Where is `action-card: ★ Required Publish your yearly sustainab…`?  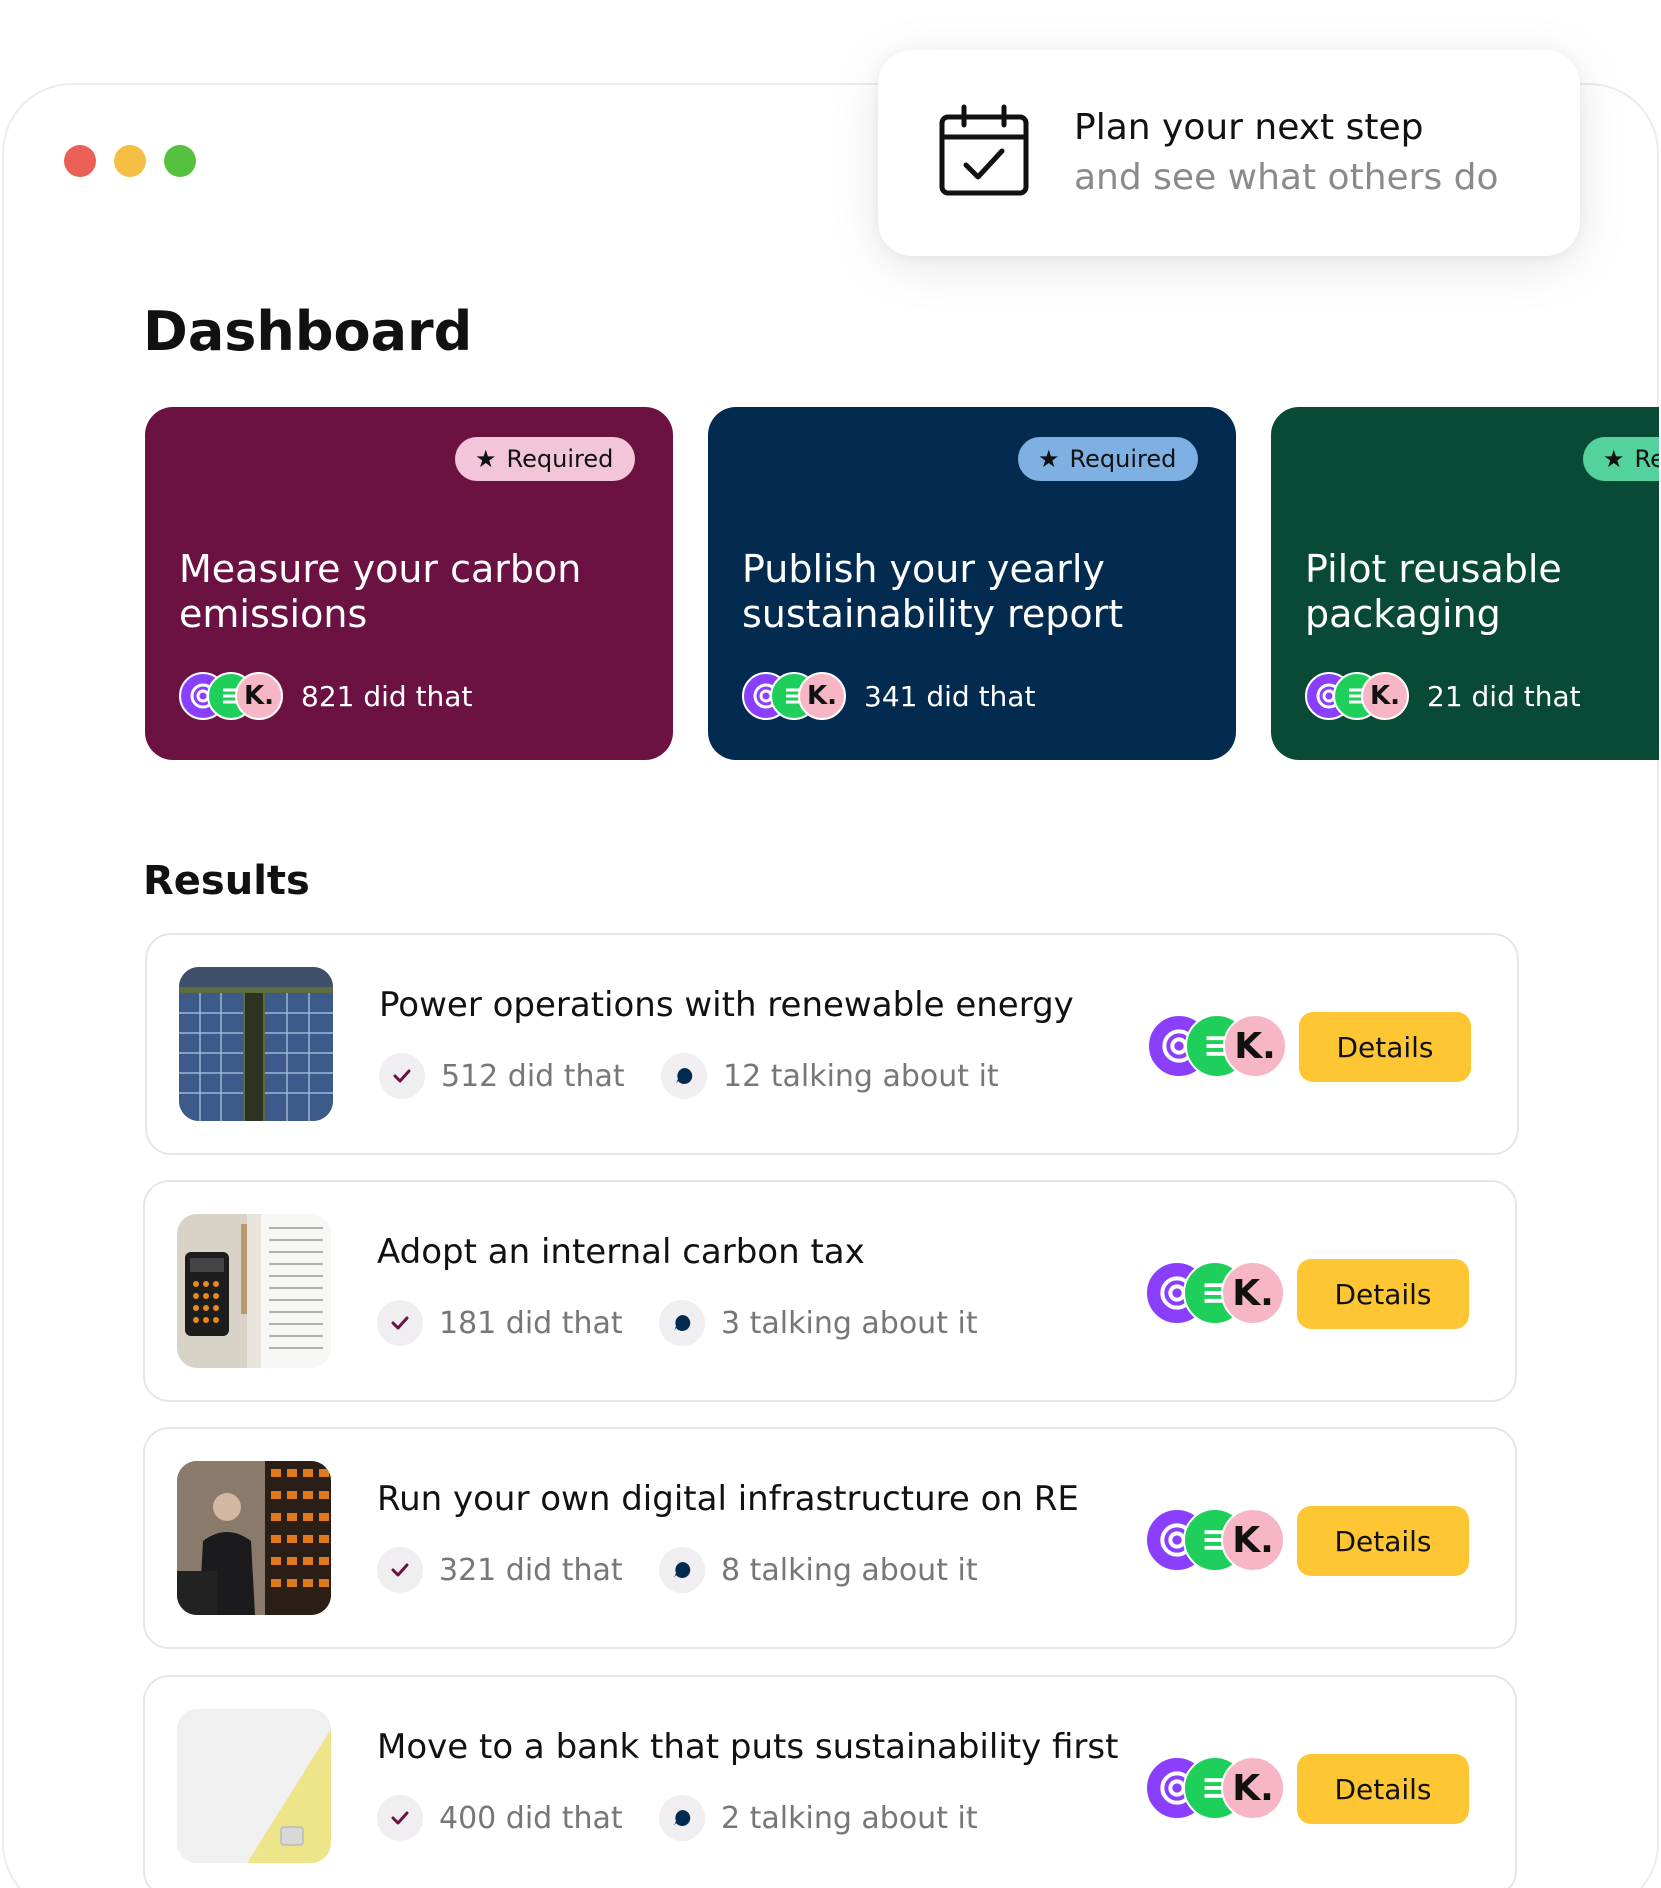
action-card: ★ Required Publish your yearly sustainab… is located at coordinates (972, 583).